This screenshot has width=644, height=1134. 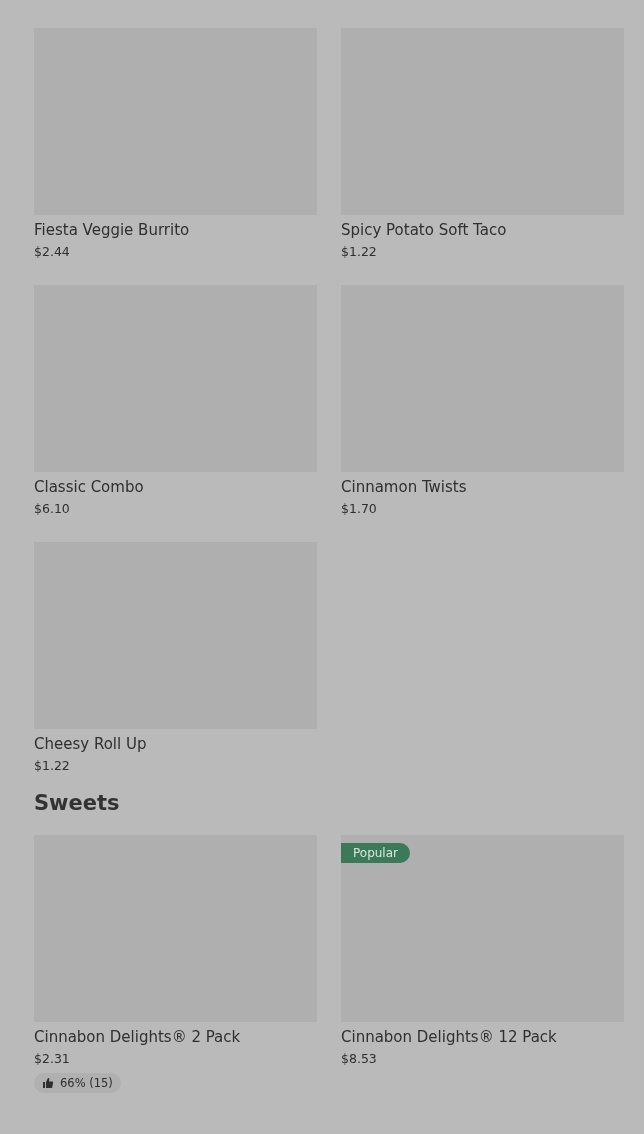 I want to click on item-name: Classic Combo, so click(x=89, y=487).